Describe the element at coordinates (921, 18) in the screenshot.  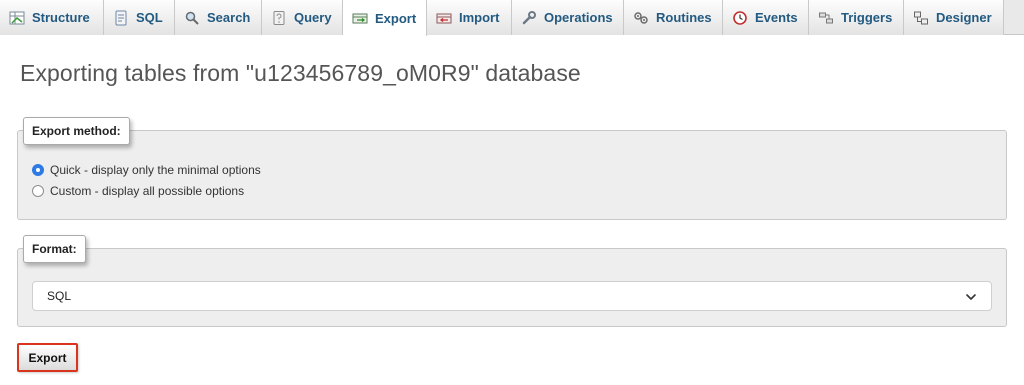
I see `designer-icon` at that location.